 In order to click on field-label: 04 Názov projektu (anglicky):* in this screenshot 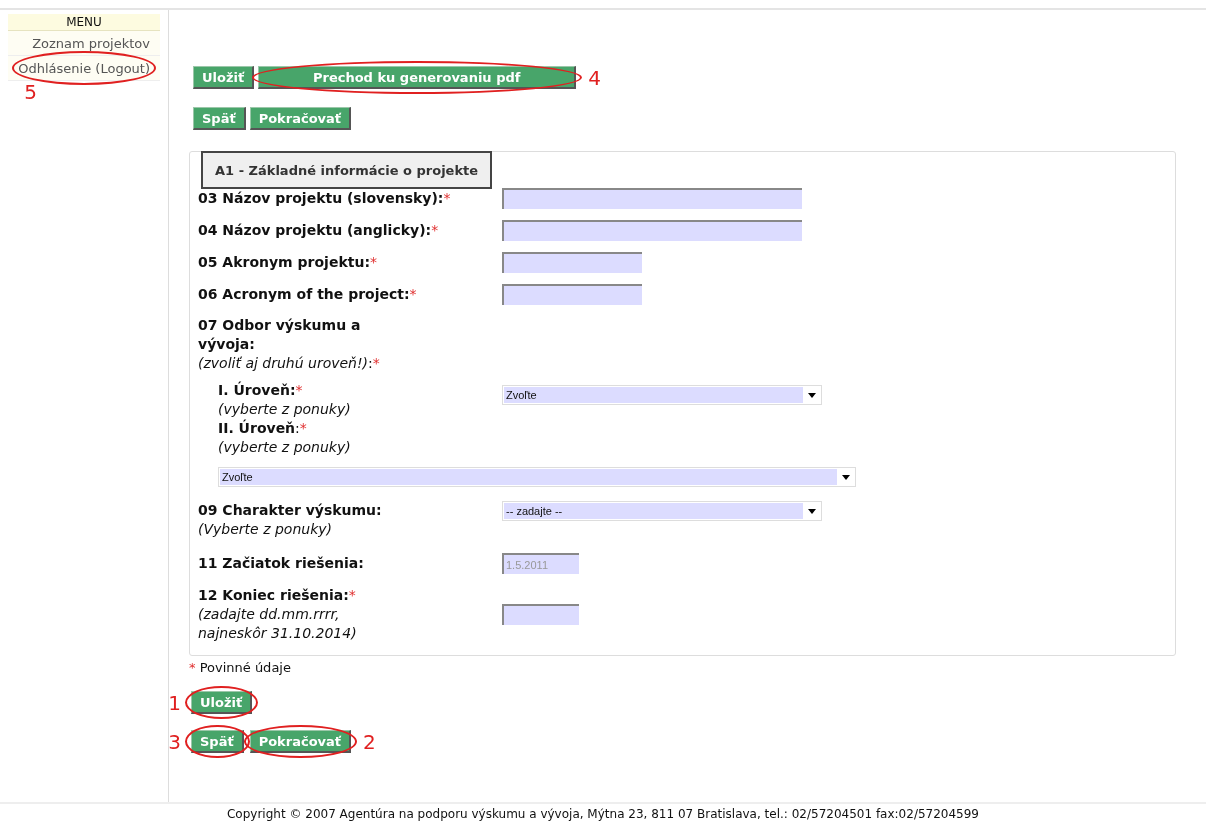, I will do `click(318, 229)`.